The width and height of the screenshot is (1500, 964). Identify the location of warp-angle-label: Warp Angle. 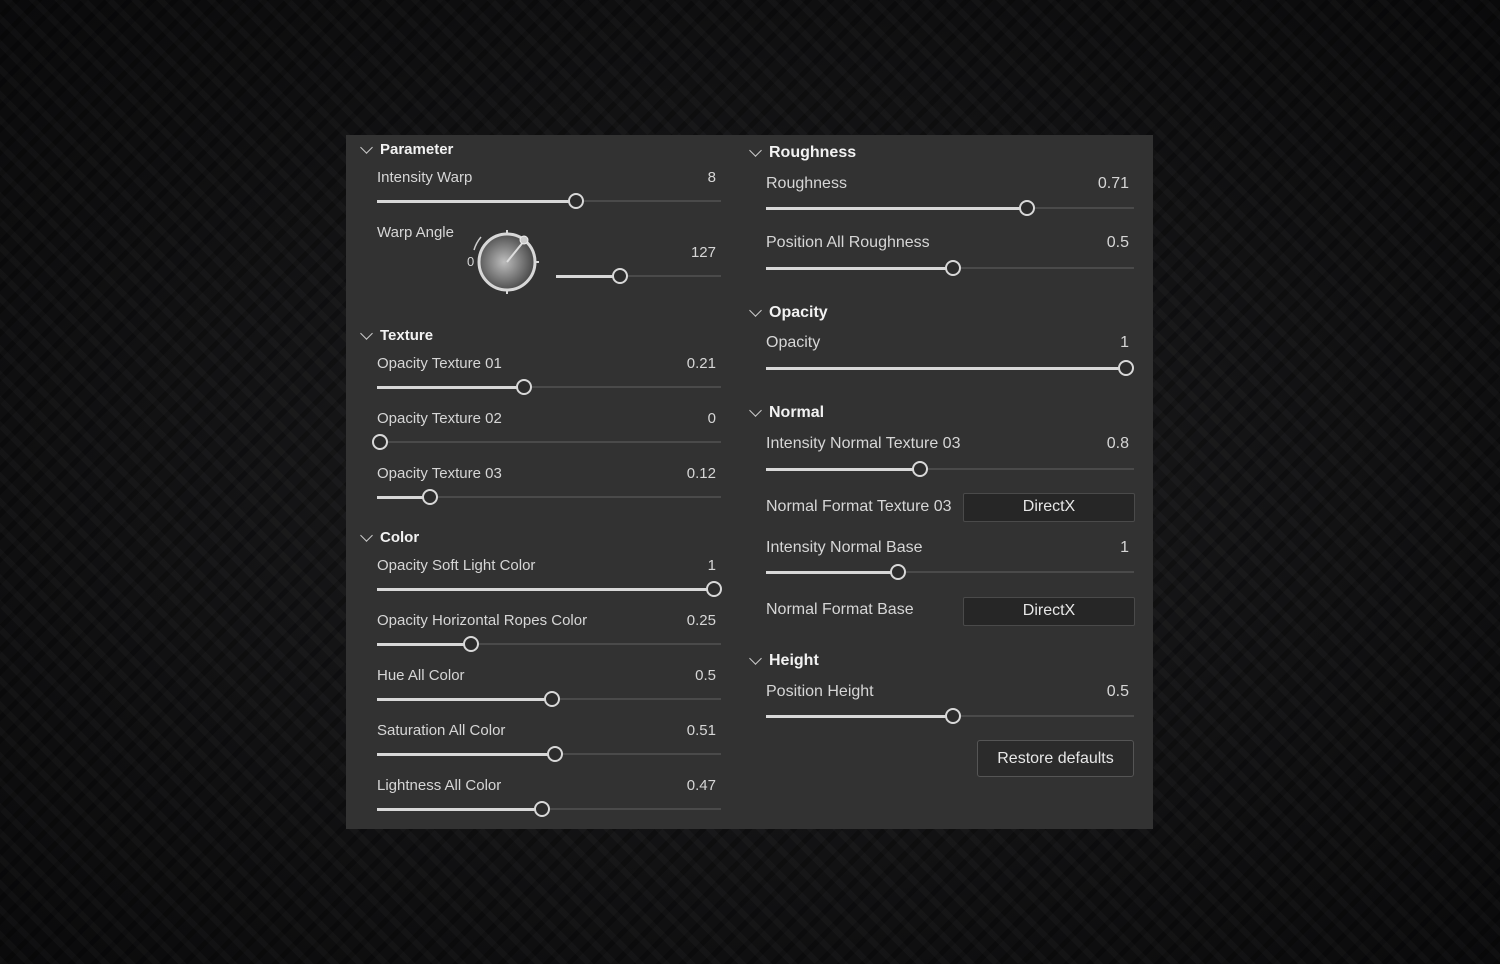
(415, 232).